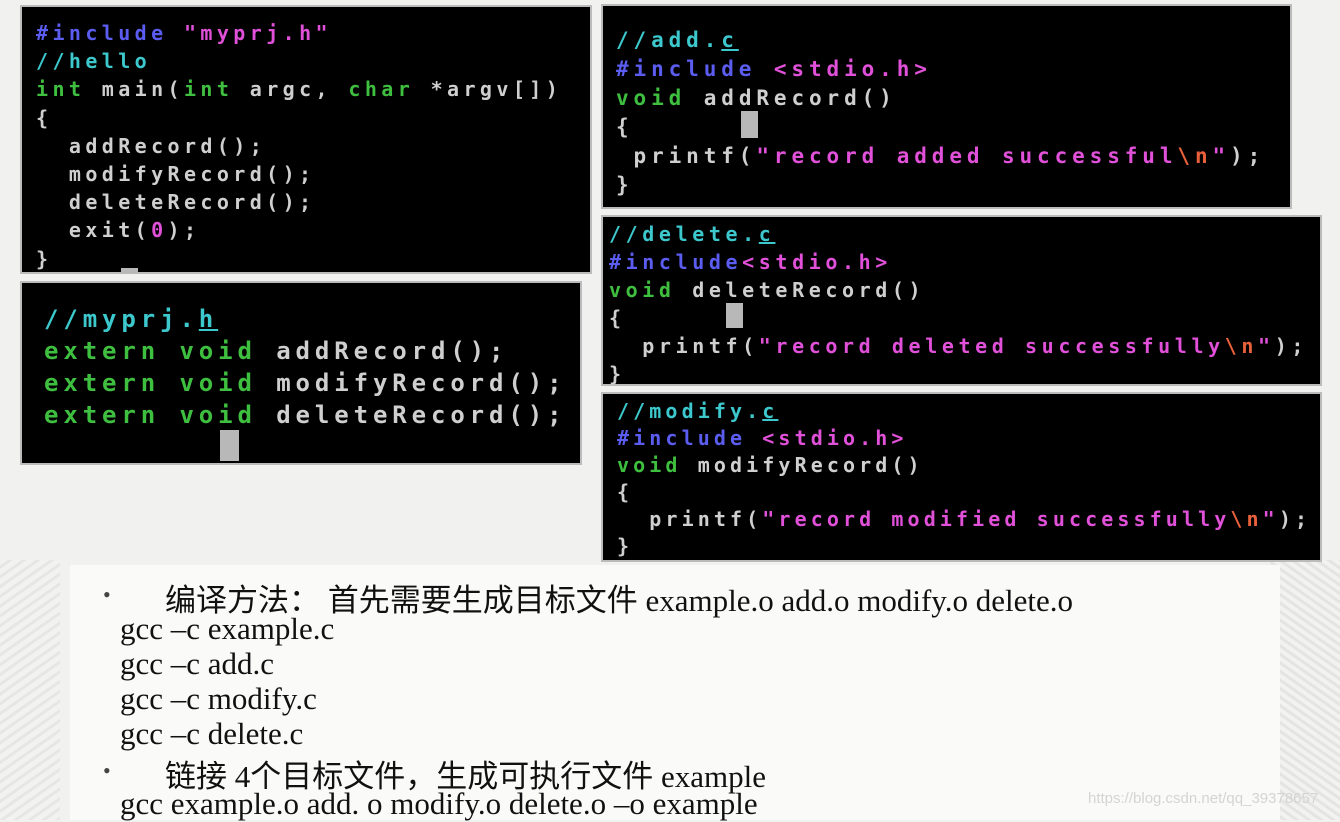 The height and width of the screenshot is (822, 1340). What do you see at coordinates (30, 690) in the screenshot?
I see `slide-texture-left` at bounding box center [30, 690].